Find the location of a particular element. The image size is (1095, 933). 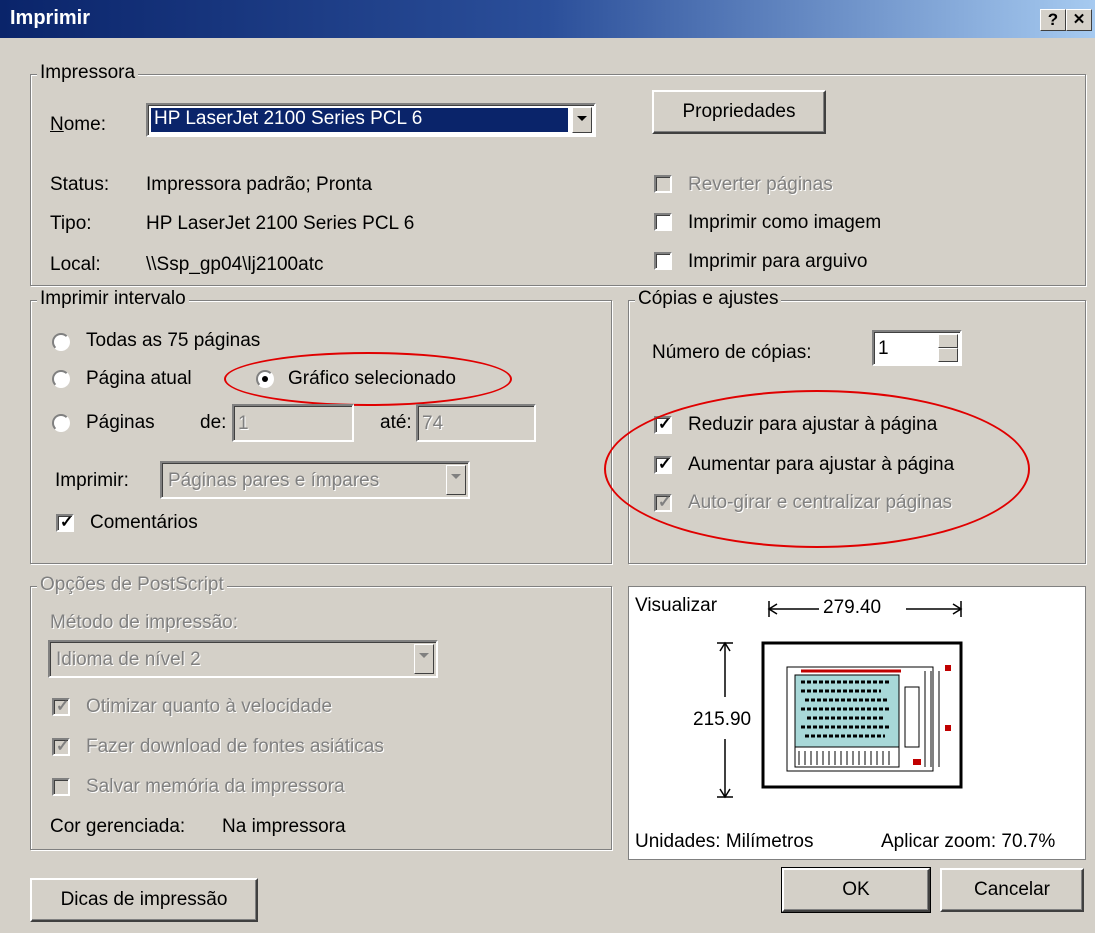

optimize-checkbox: ✓ is located at coordinates (61, 707).